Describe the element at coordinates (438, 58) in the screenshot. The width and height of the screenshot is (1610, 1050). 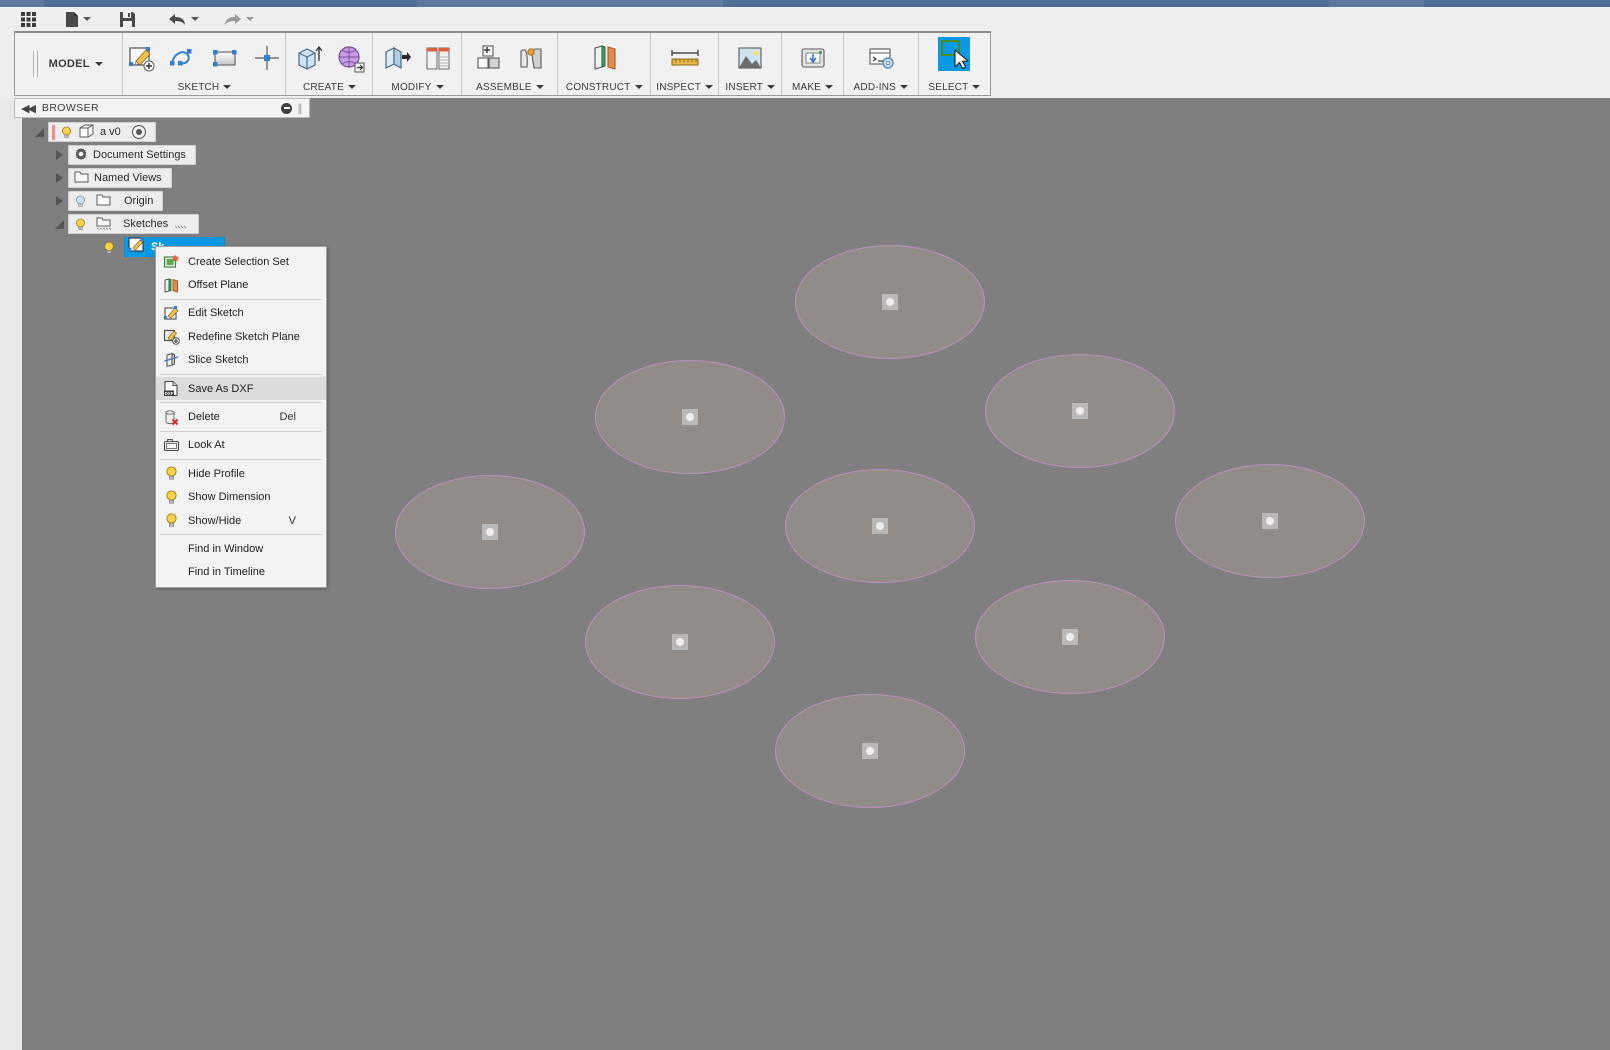
I see `appearance-tool` at that location.